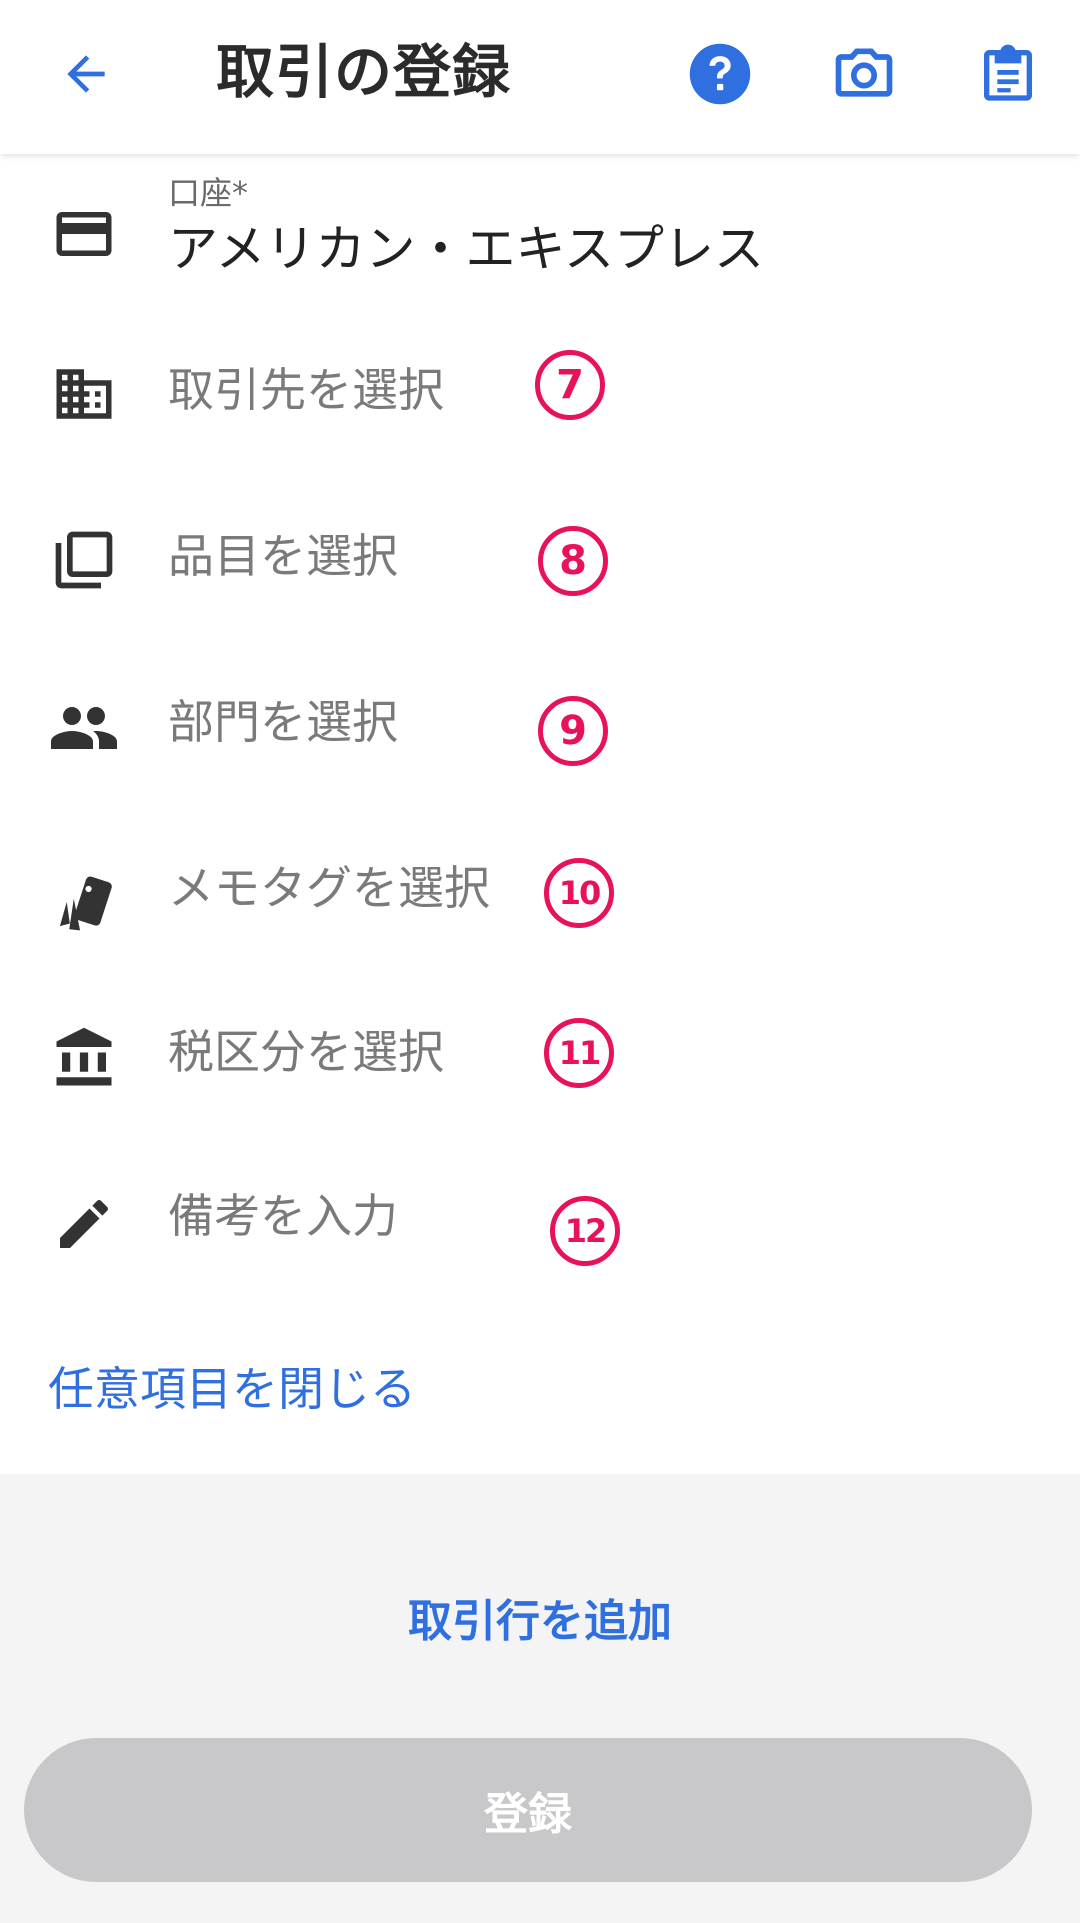  What do you see at coordinates (528, 1810) in the screenshot?
I see `register-button: 登録` at bounding box center [528, 1810].